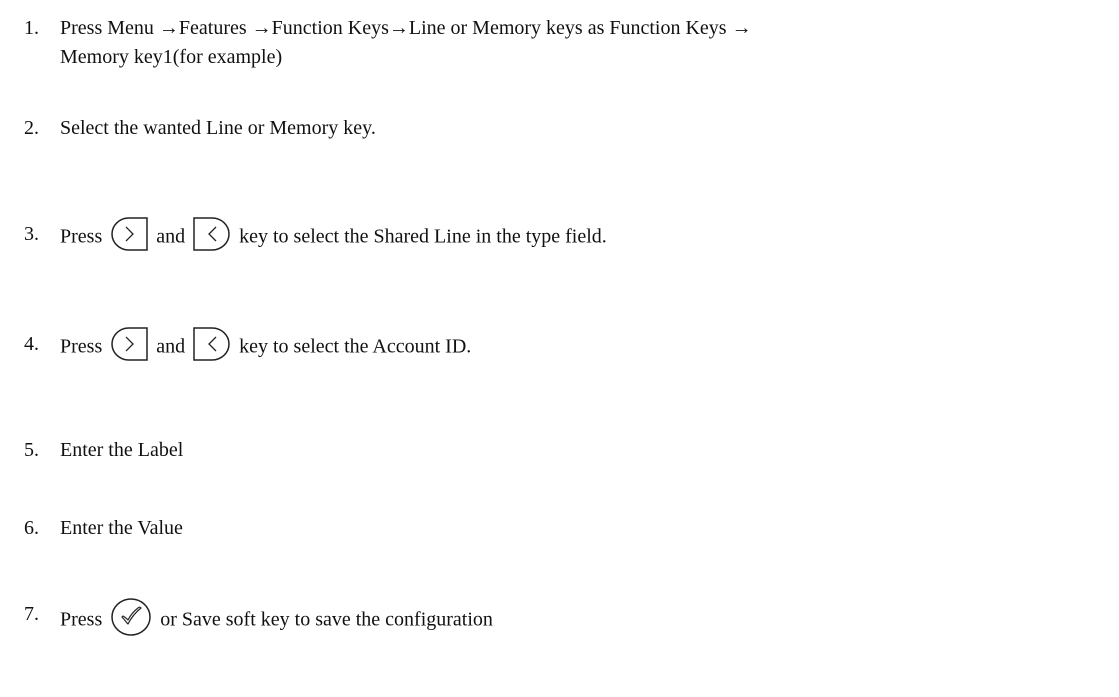  What do you see at coordinates (31, 344) in the screenshot?
I see `step-number: 4.` at bounding box center [31, 344].